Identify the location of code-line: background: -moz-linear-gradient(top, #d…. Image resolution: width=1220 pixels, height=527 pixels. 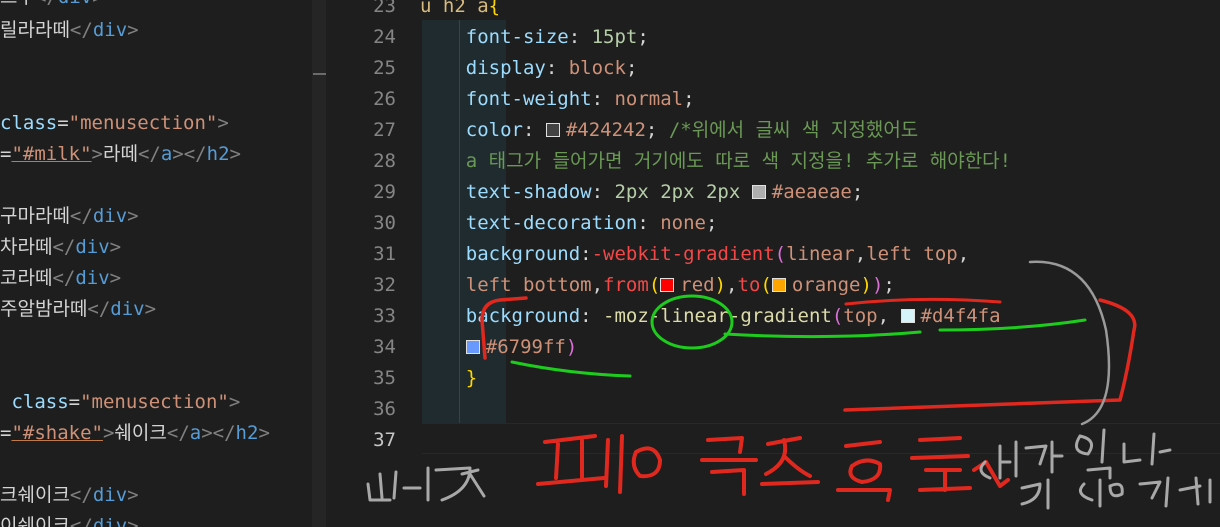
(710, 316).